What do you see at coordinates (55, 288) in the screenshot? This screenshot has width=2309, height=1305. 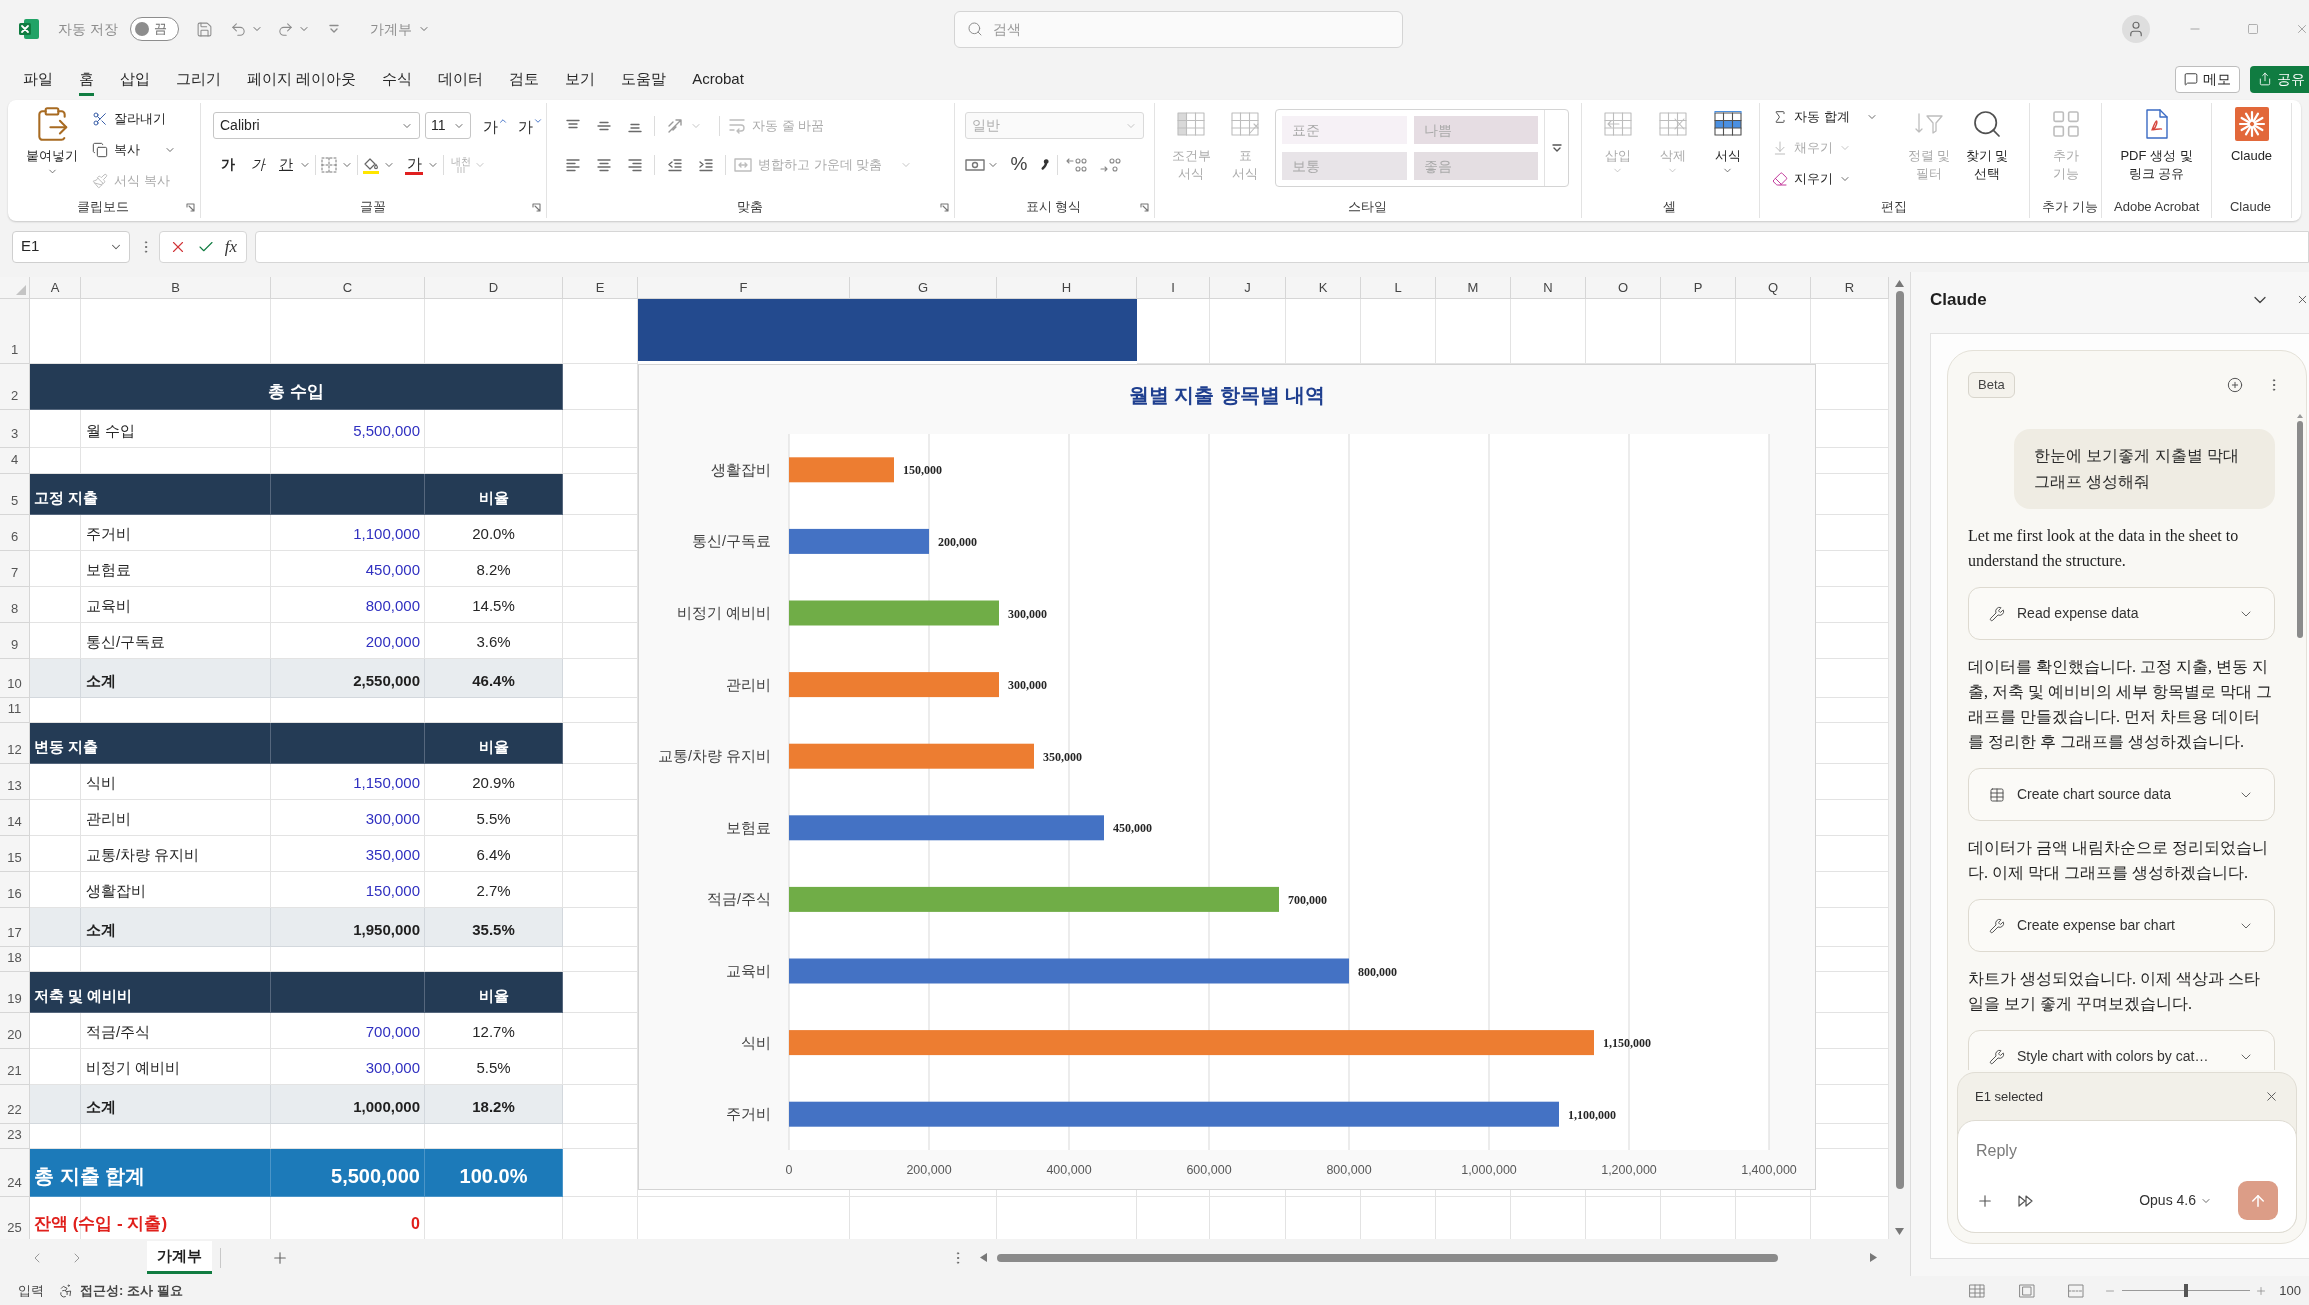 I see `column-header: A` at bounding box center [55, 288].